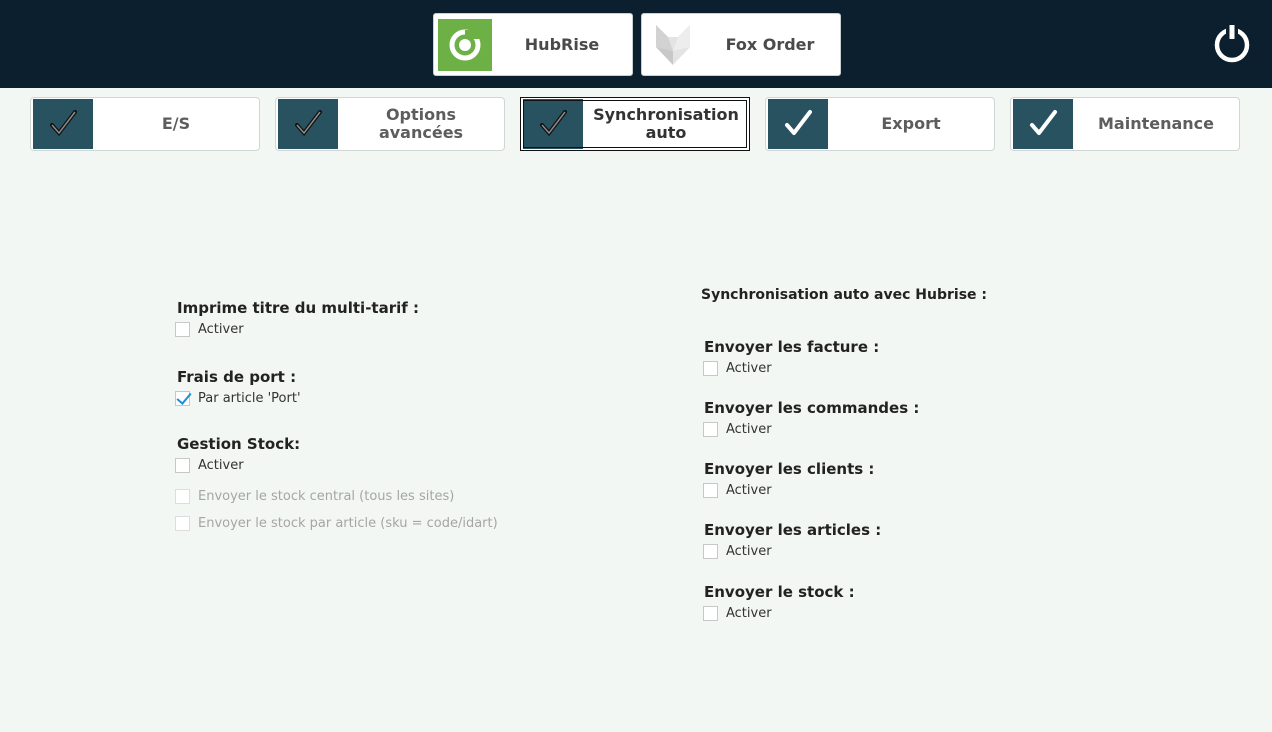 The image size is (1272, 732). I want to click on fox-order-button: Fox Order, so click(741, 44).